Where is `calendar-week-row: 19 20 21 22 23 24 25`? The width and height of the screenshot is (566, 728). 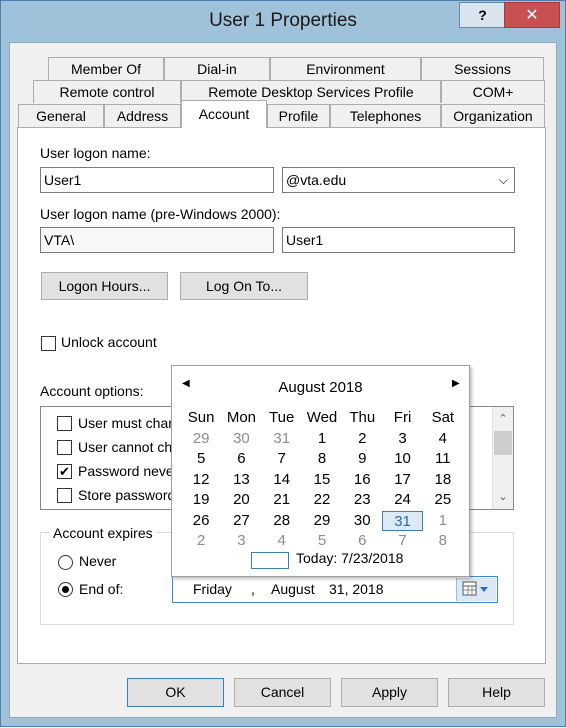
calendar-week-row: 19 20 21 22 23 24 25 is located at coordinates (322, 500).